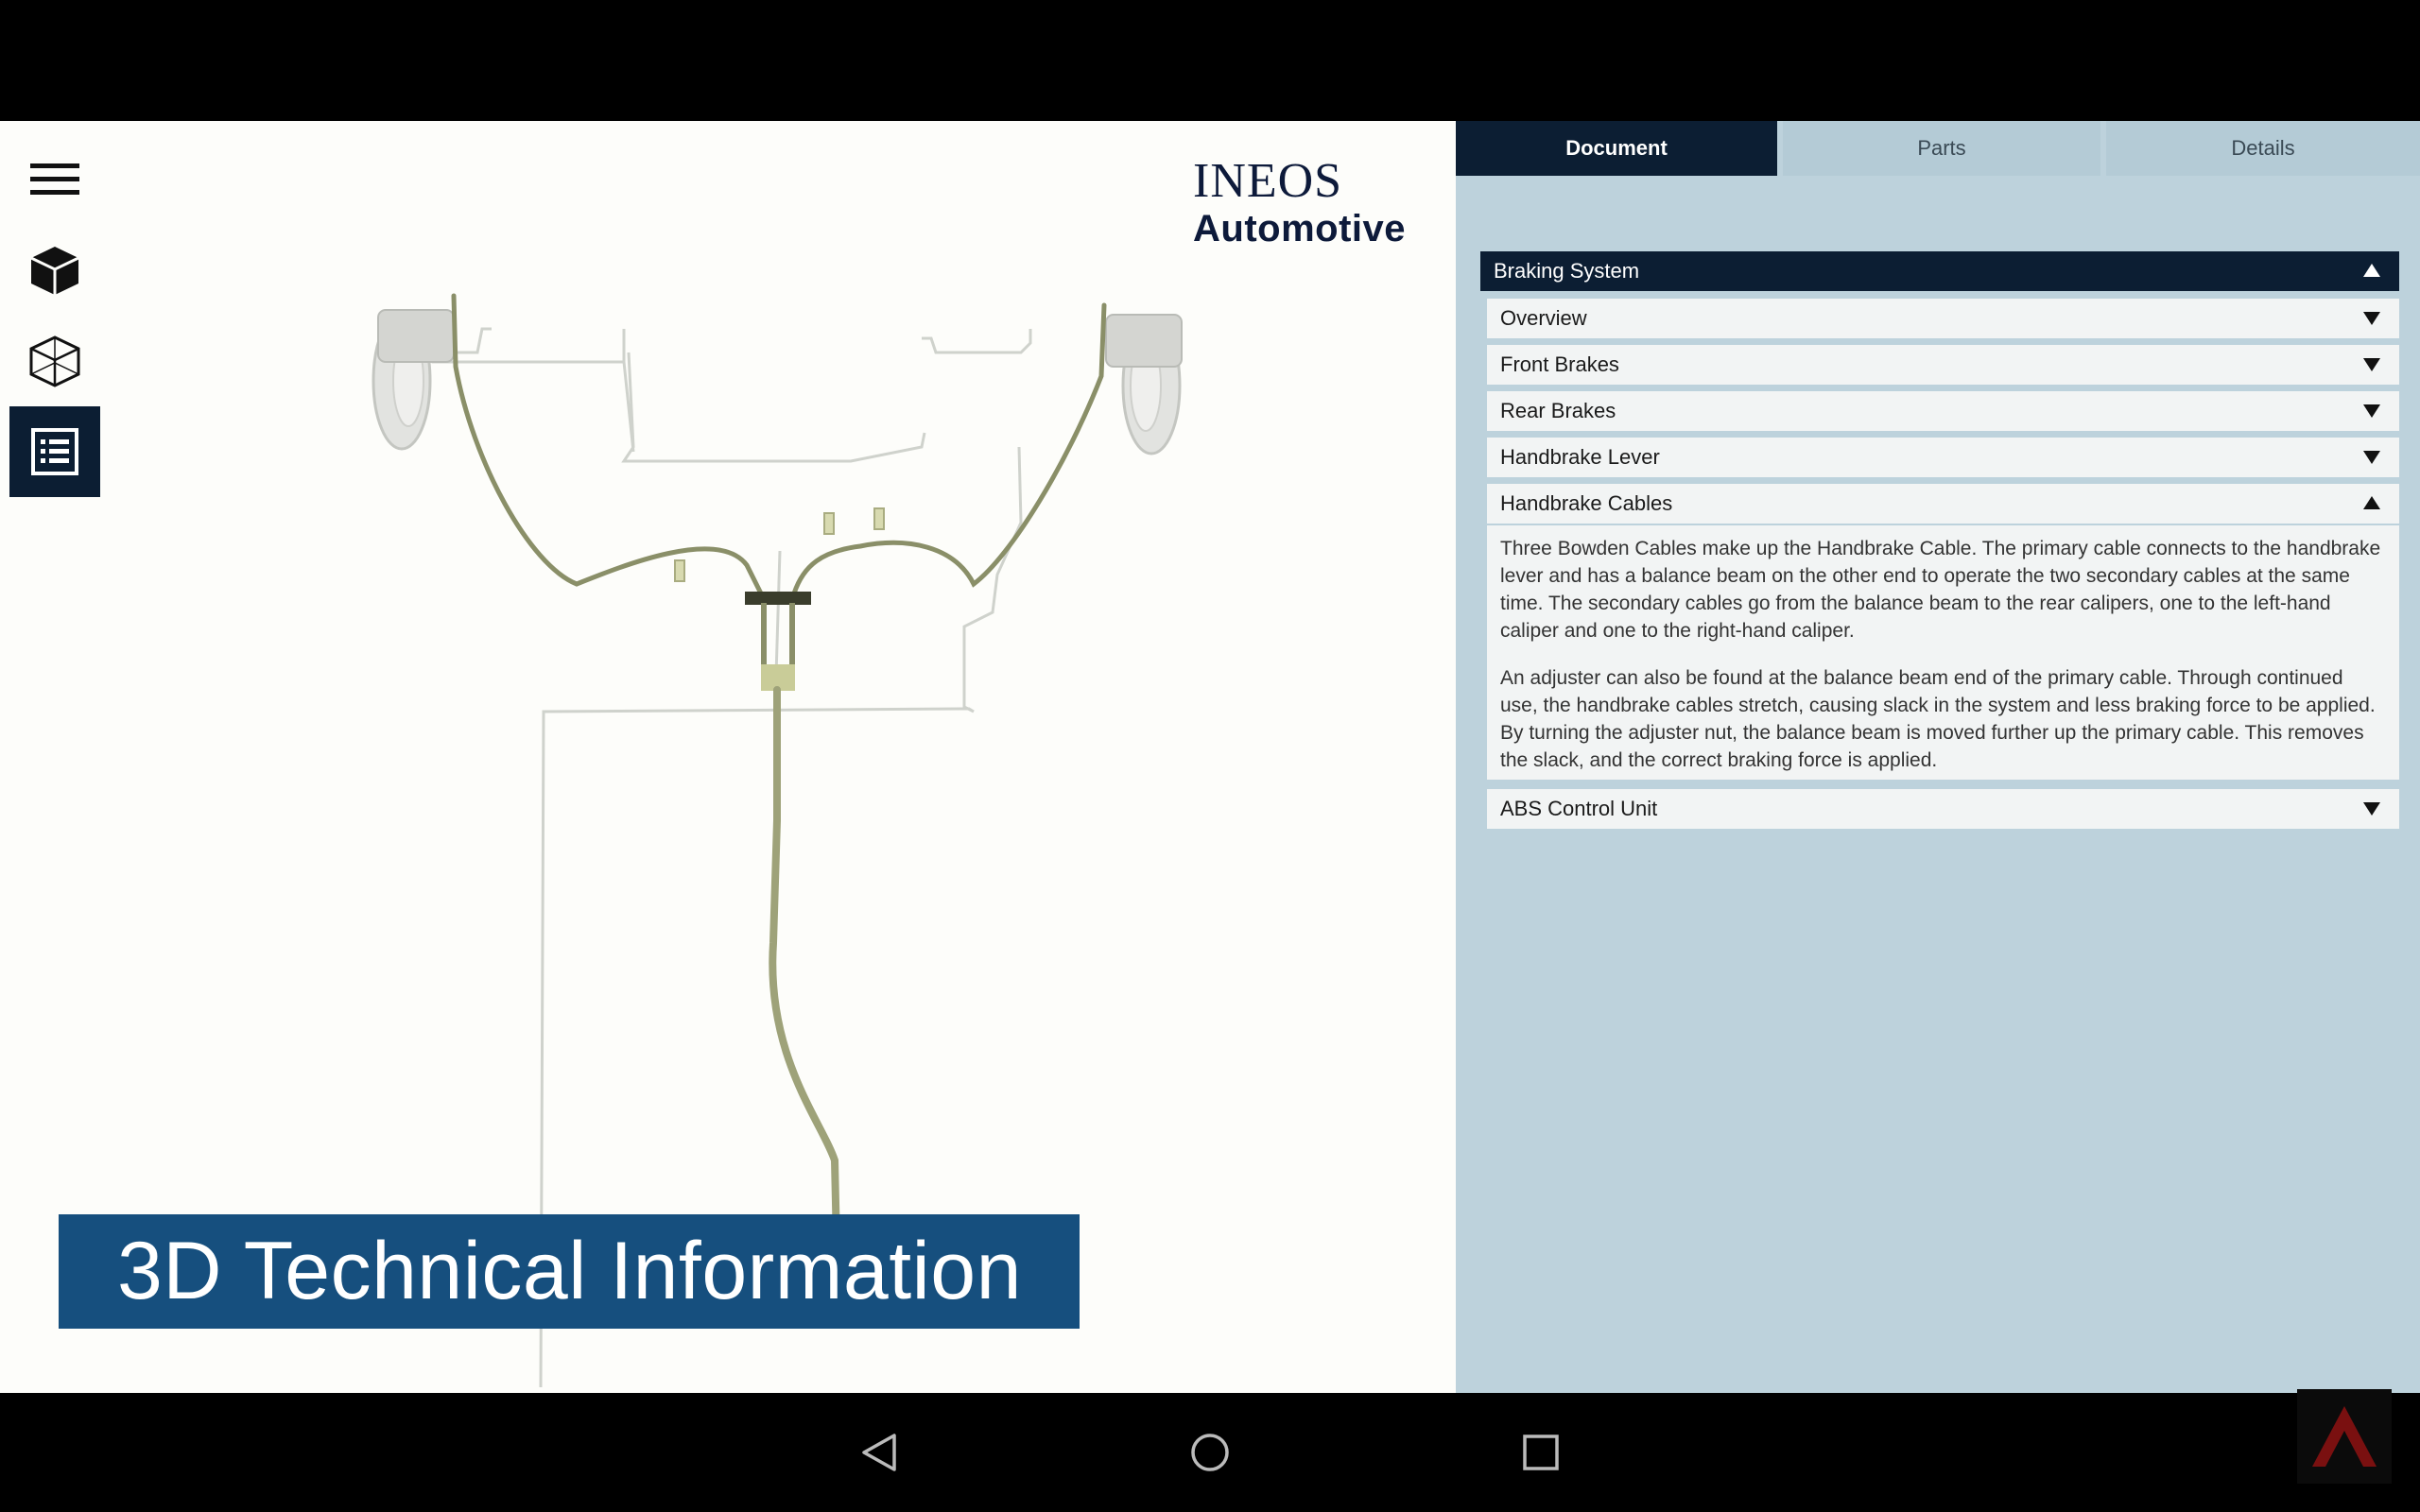 The image size is (2420, 1512). I want to click on viewer-toolbar, so click(54, 315).